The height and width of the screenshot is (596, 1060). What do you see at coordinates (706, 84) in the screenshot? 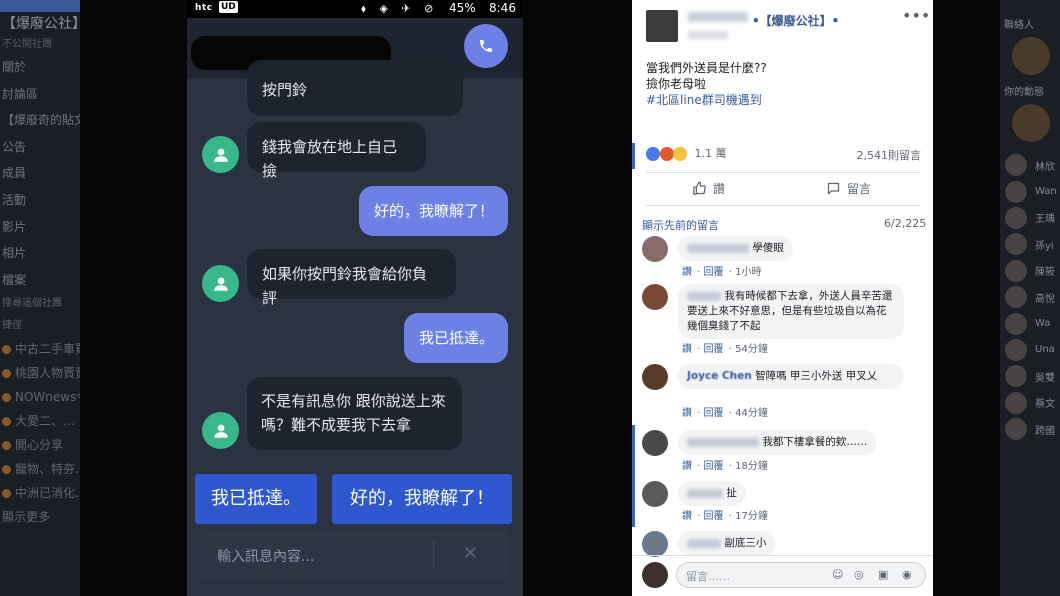
I see `post-text: 當我們外送員是什麼?? 撿你老母啦 #北區line群司機遇到` at bounding box center [706, 84].